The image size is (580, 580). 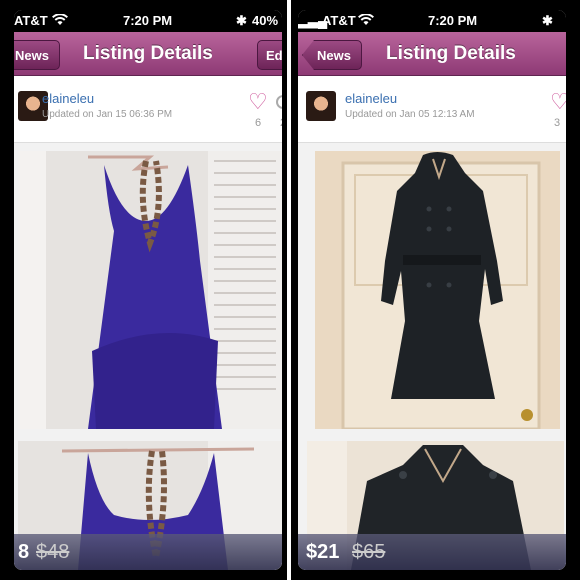 I want to click on status-bar: ▂▃▄ AT&T 7:20 PM ✱, so click(x=432, y=21).